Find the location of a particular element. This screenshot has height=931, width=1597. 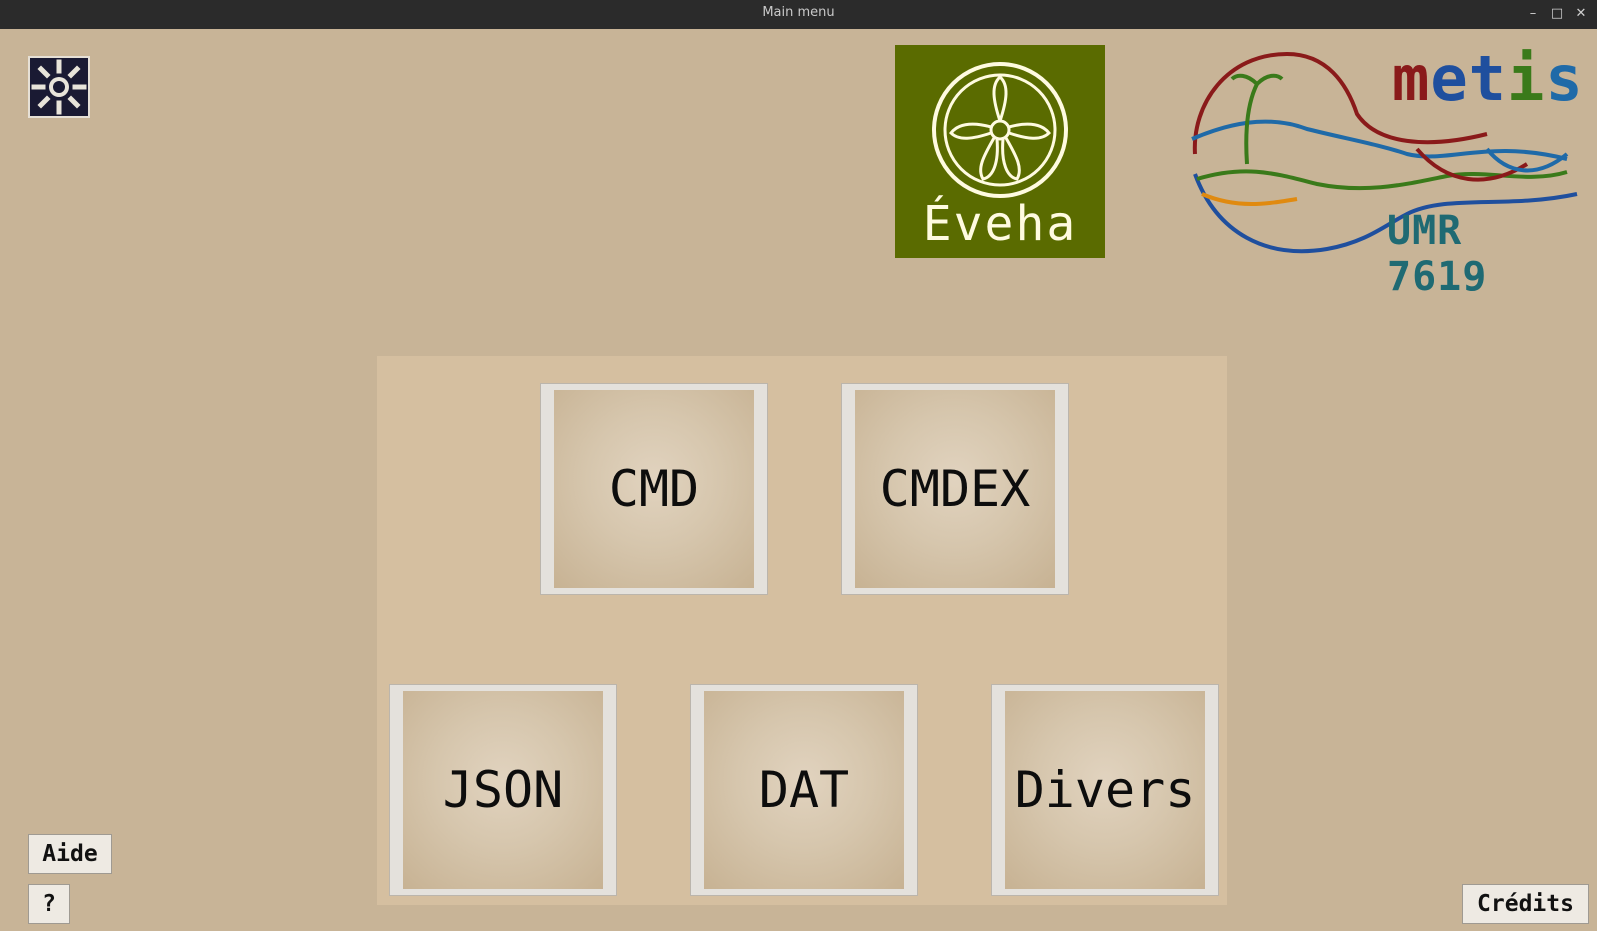

settings-button is located at coordinates (59, 87).